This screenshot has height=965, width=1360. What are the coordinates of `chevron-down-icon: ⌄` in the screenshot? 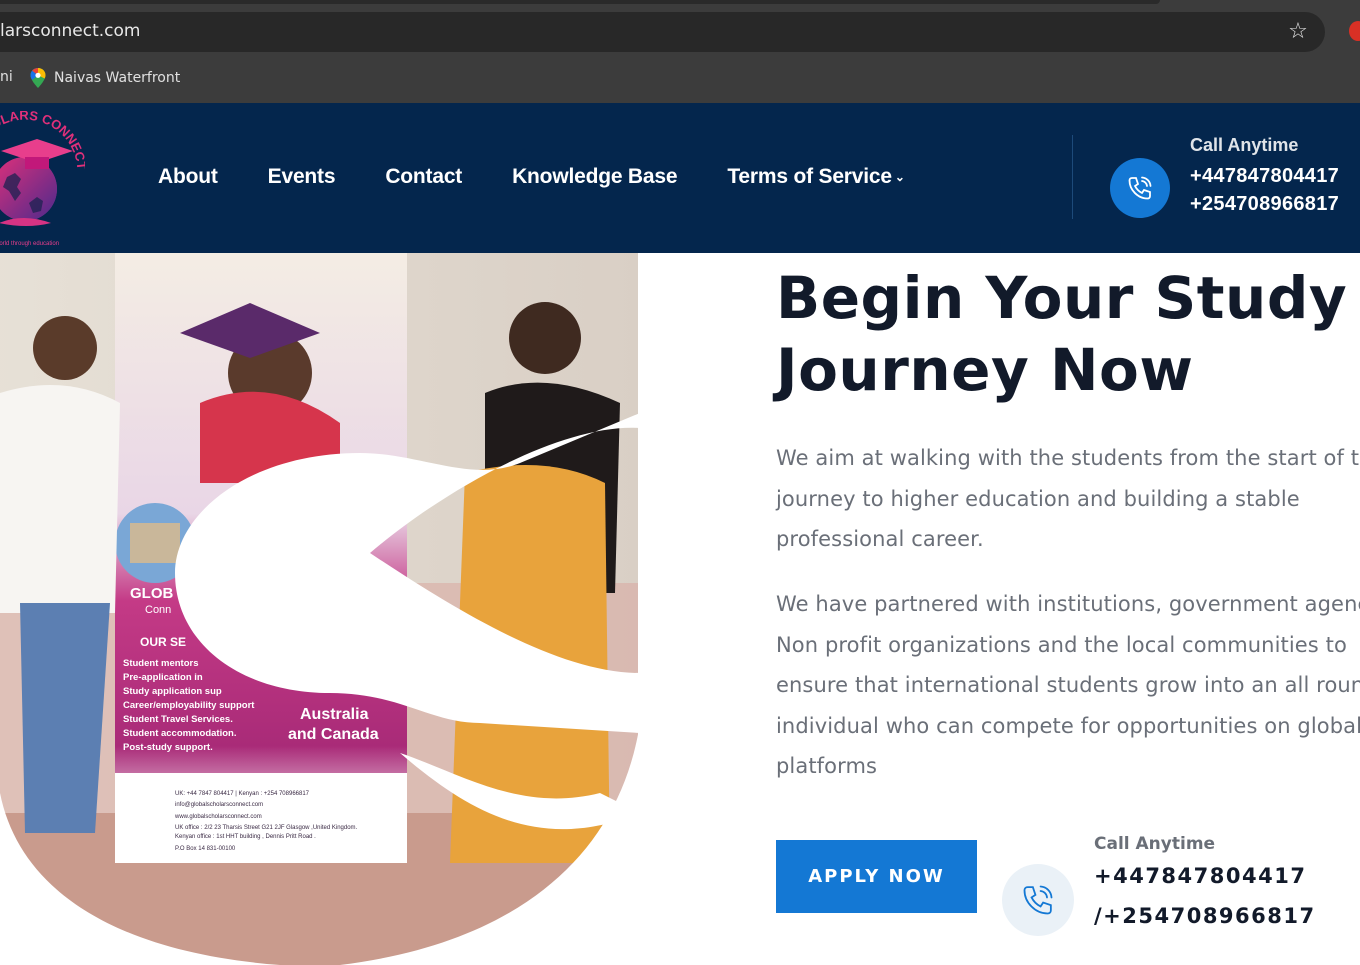 It's located at (899, 177).